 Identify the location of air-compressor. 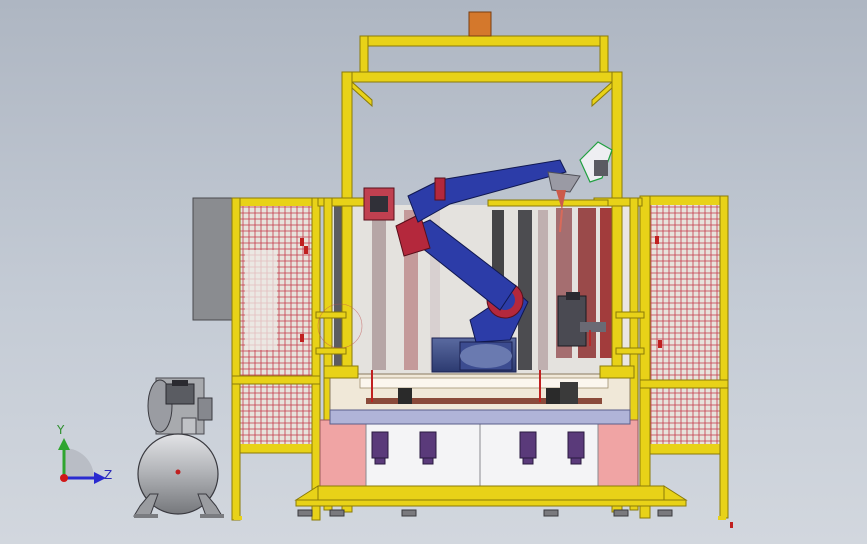
(178, 447).